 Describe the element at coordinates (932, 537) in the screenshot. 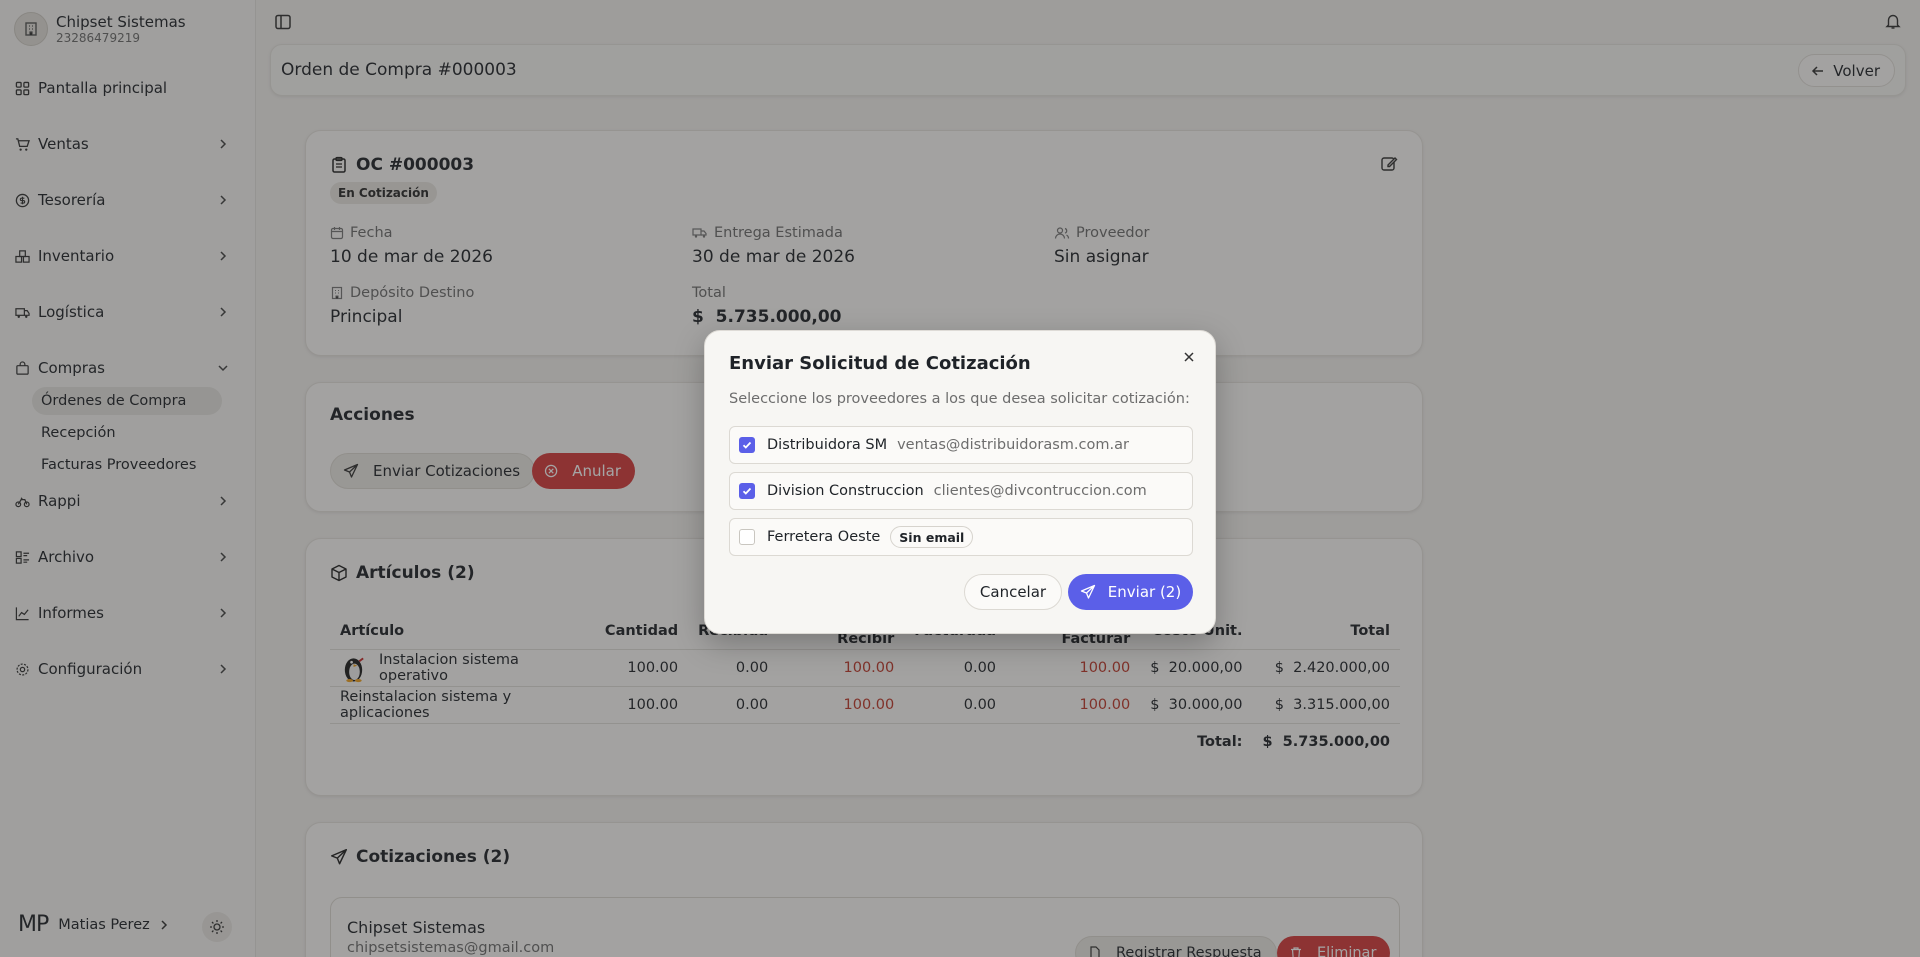

I see `no-email-badge: Sin email` at that location.